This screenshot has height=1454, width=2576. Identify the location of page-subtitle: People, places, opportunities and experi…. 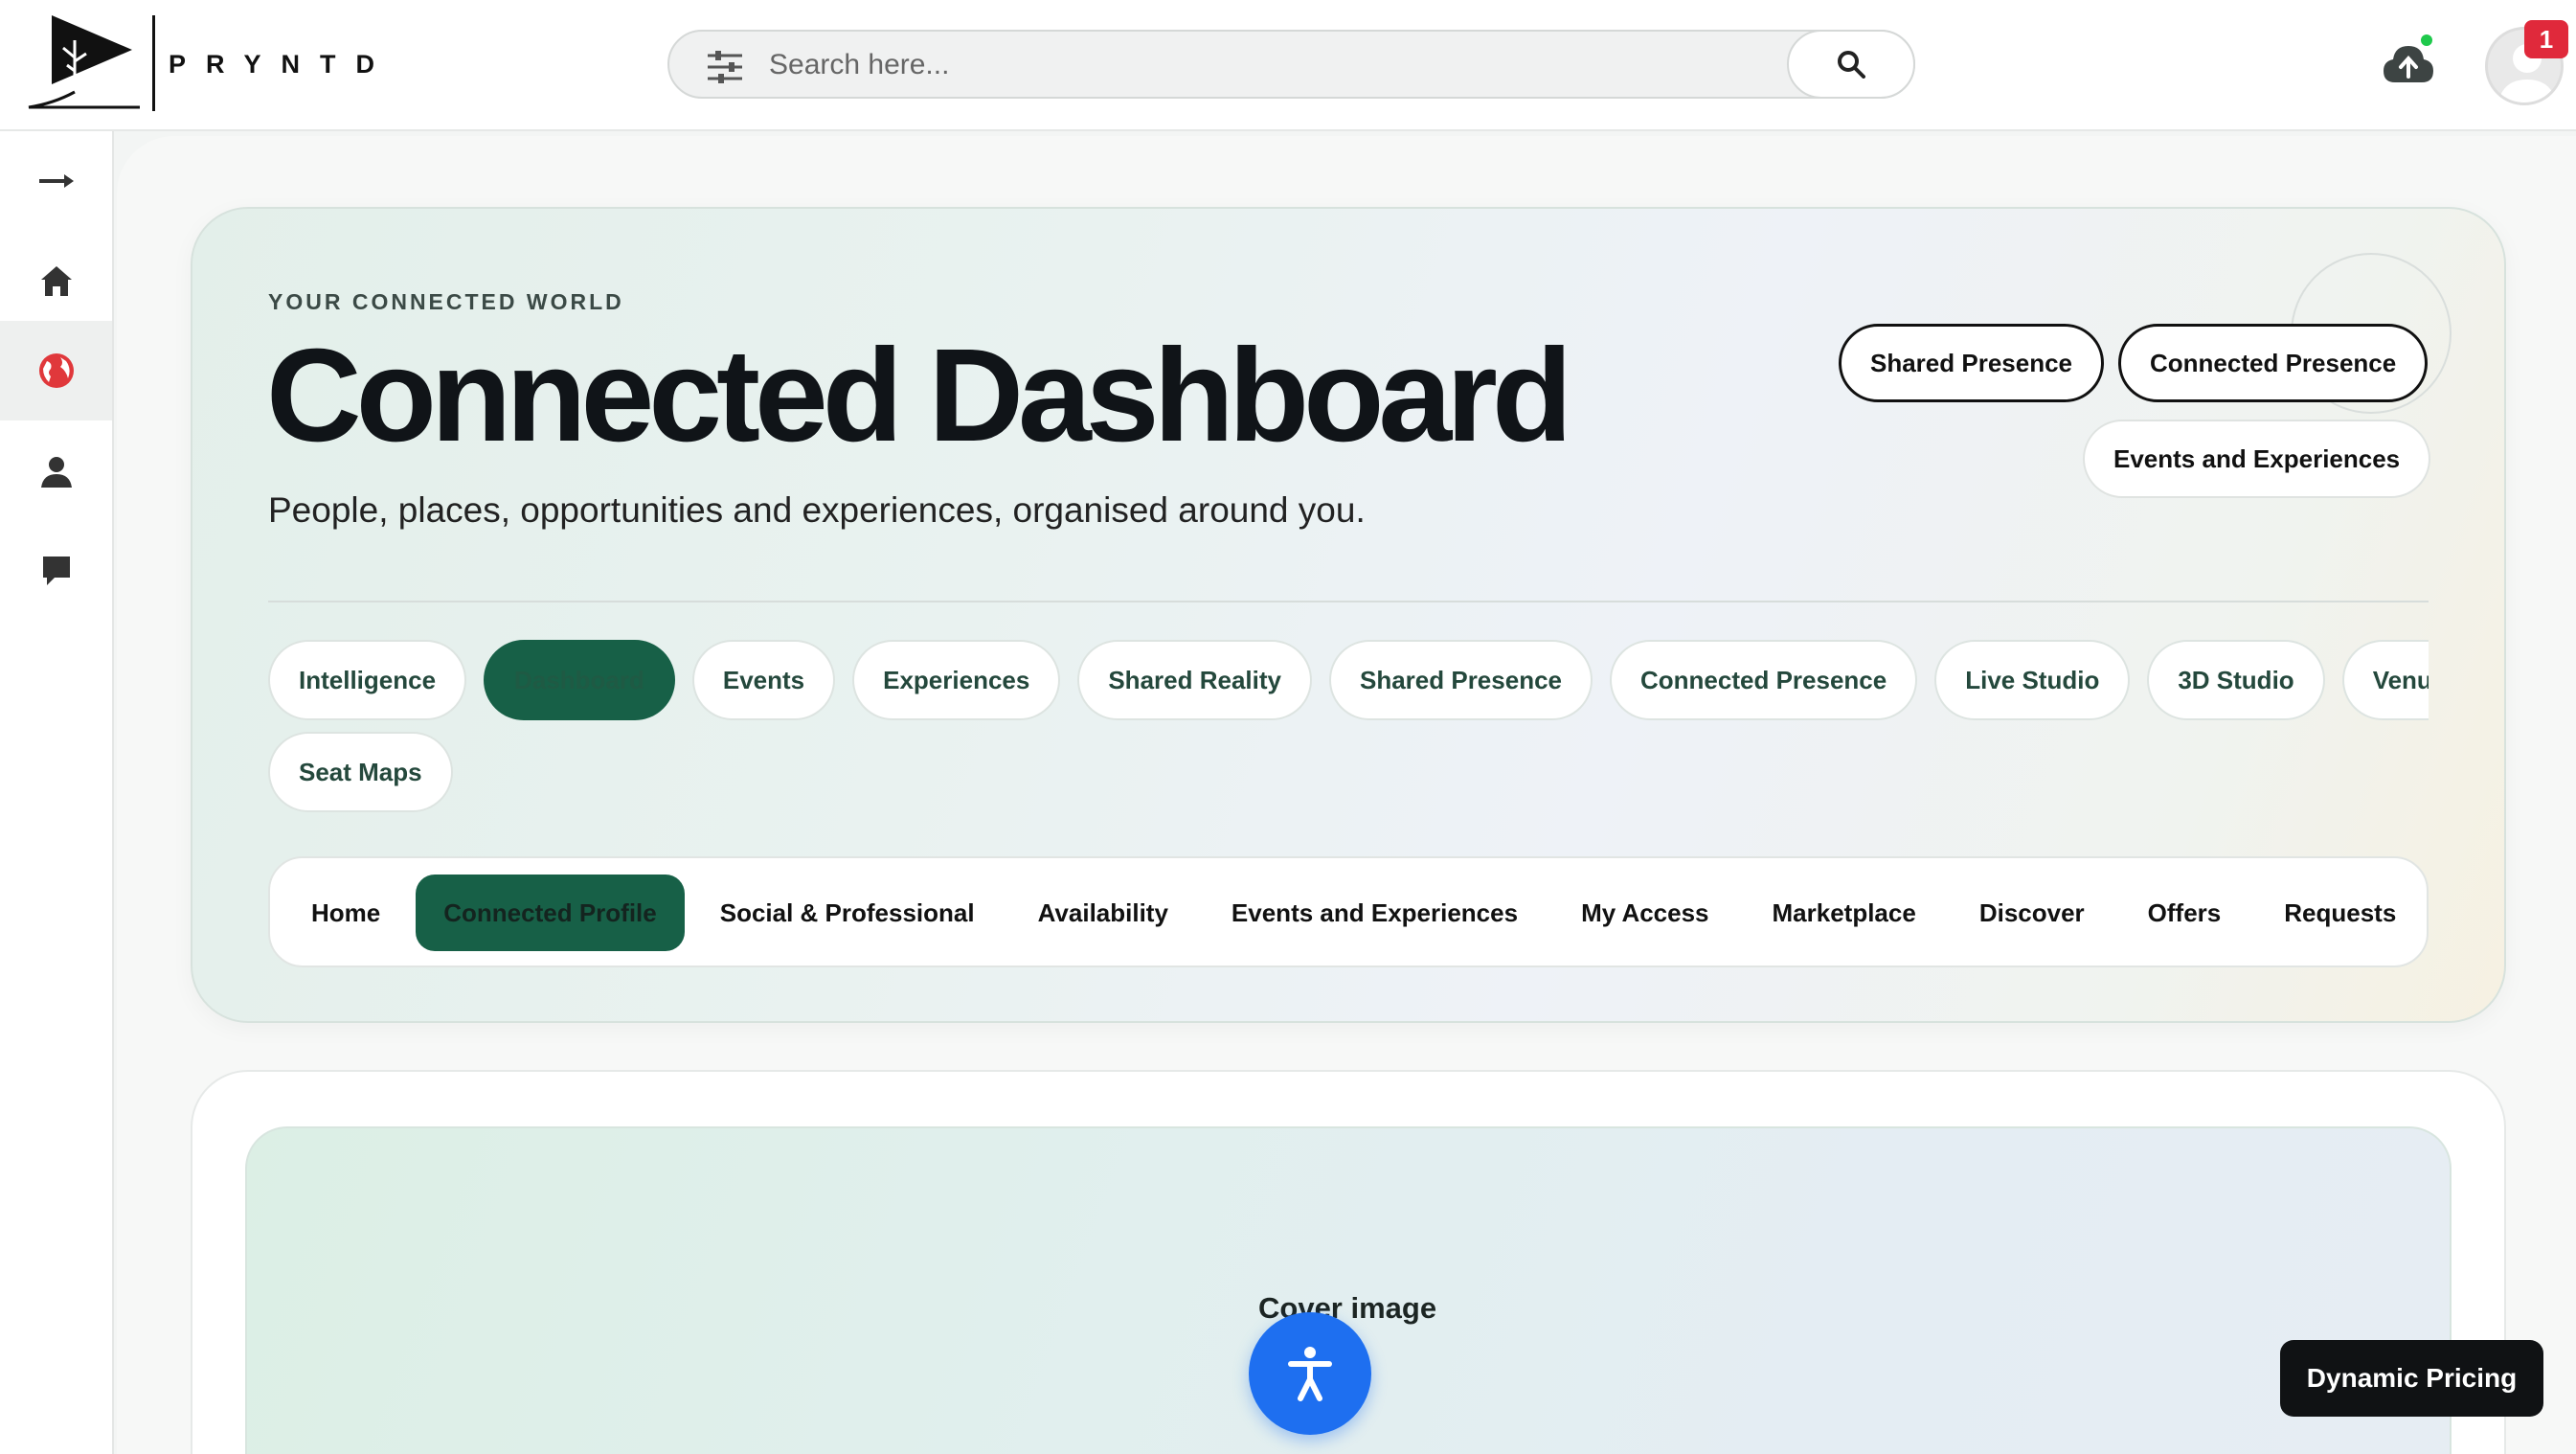
(817, 510).